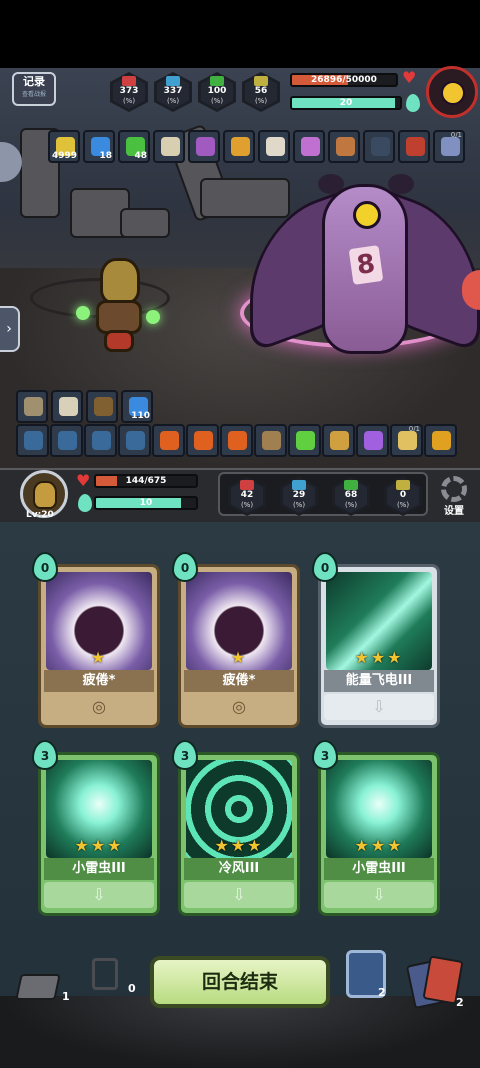  What do you see at coordinates (129, 91) in the screenshot?
I see `stat-value: 373` at bounding box center [129, 91].